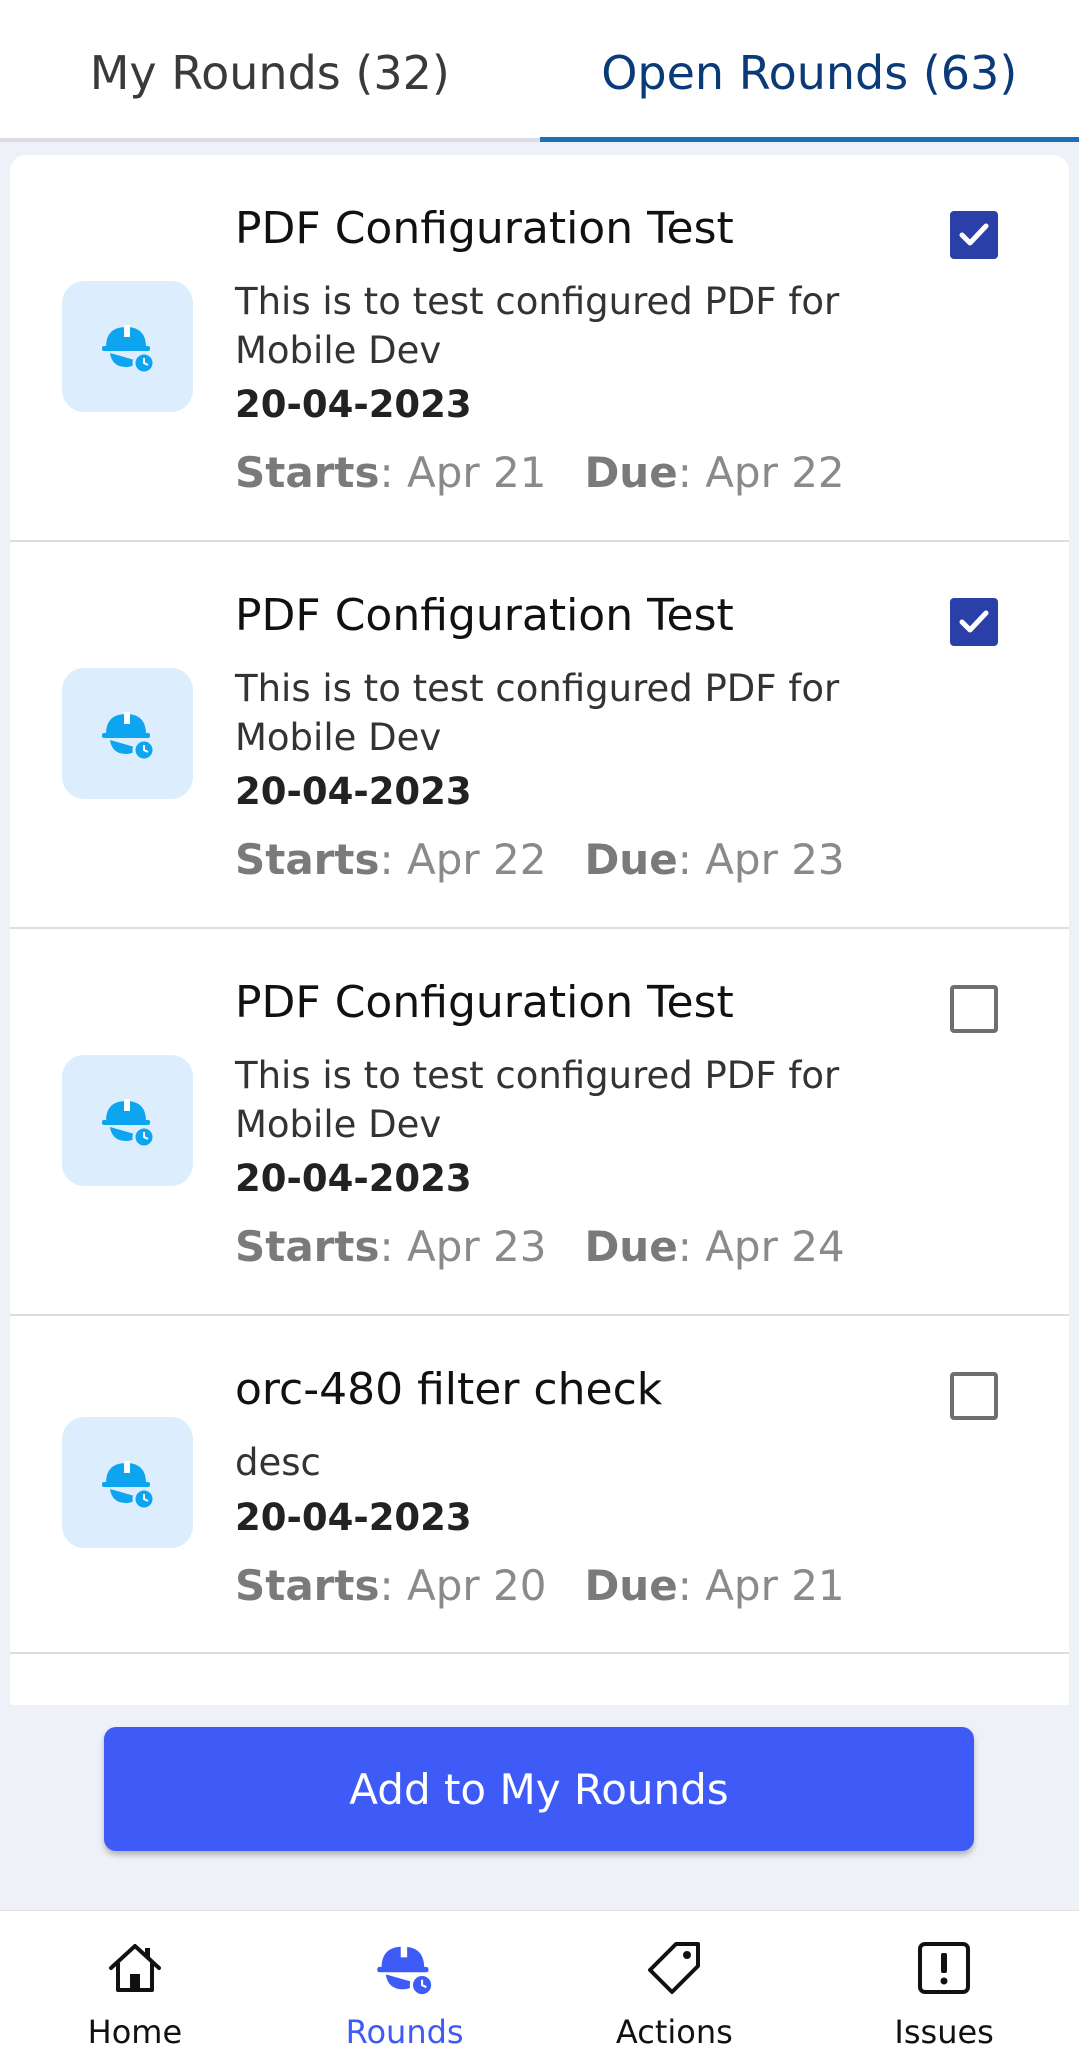 The image size is (1079, 2065). I want to click on rounds-tabs: My Rounds (32) Open Rounds (63), so click(539, 71).